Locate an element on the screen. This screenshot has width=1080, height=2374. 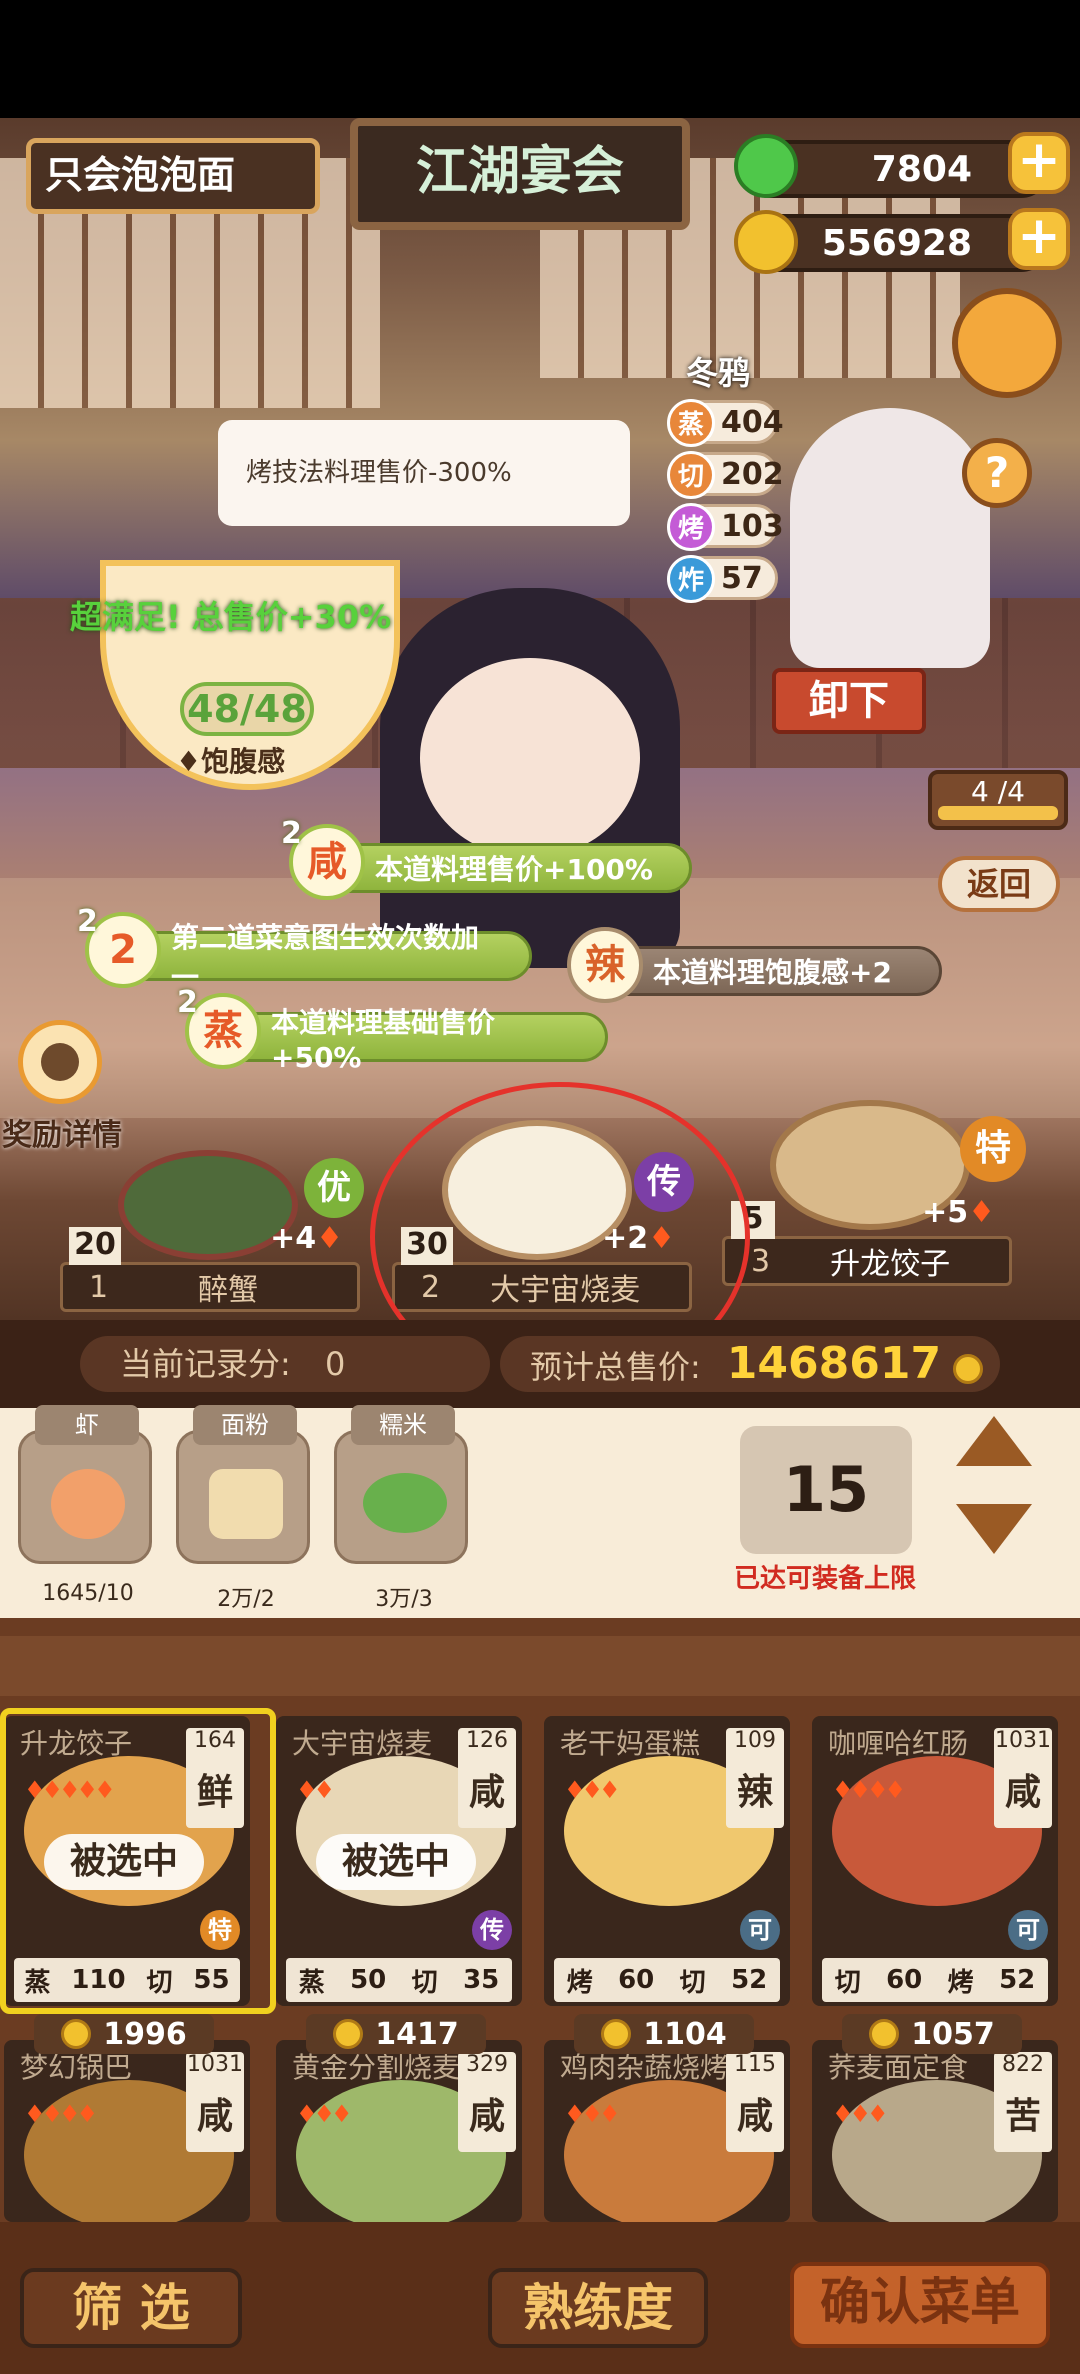
score-bar: 当前记录分: 0 预计总售价: 1468617 is located at coordinates (540, 1364).